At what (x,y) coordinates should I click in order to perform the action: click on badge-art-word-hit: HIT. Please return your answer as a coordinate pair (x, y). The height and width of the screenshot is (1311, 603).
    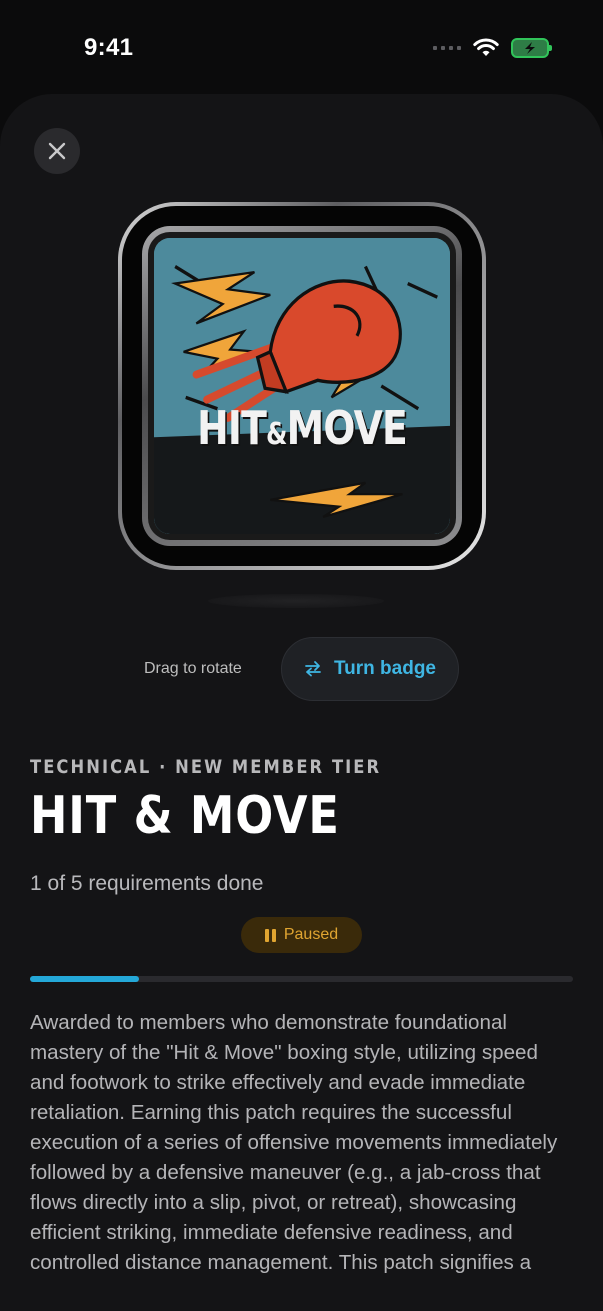
    Looking at the image, I should click on (232, 428).